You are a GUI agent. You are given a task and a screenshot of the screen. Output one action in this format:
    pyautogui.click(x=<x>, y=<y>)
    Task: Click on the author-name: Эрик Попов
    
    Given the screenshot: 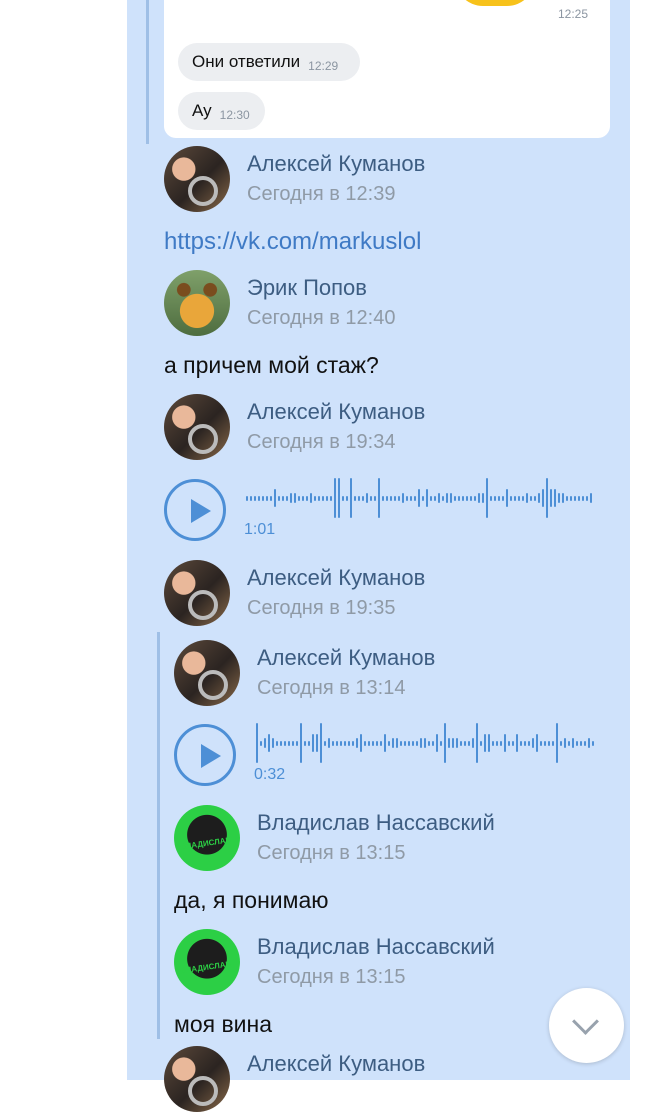 What is the action you would take?
    pyautogui.click(x=307, y=288)
    